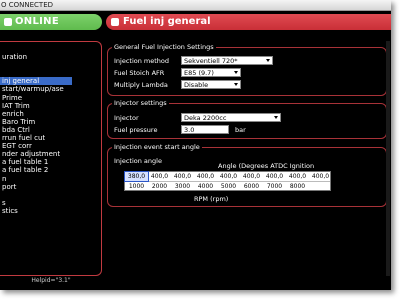  What do you see at coordinates (50, 98) in the screenshot?
I see `sidebar-item-prime: Prime` at bounding box center [50, 98].